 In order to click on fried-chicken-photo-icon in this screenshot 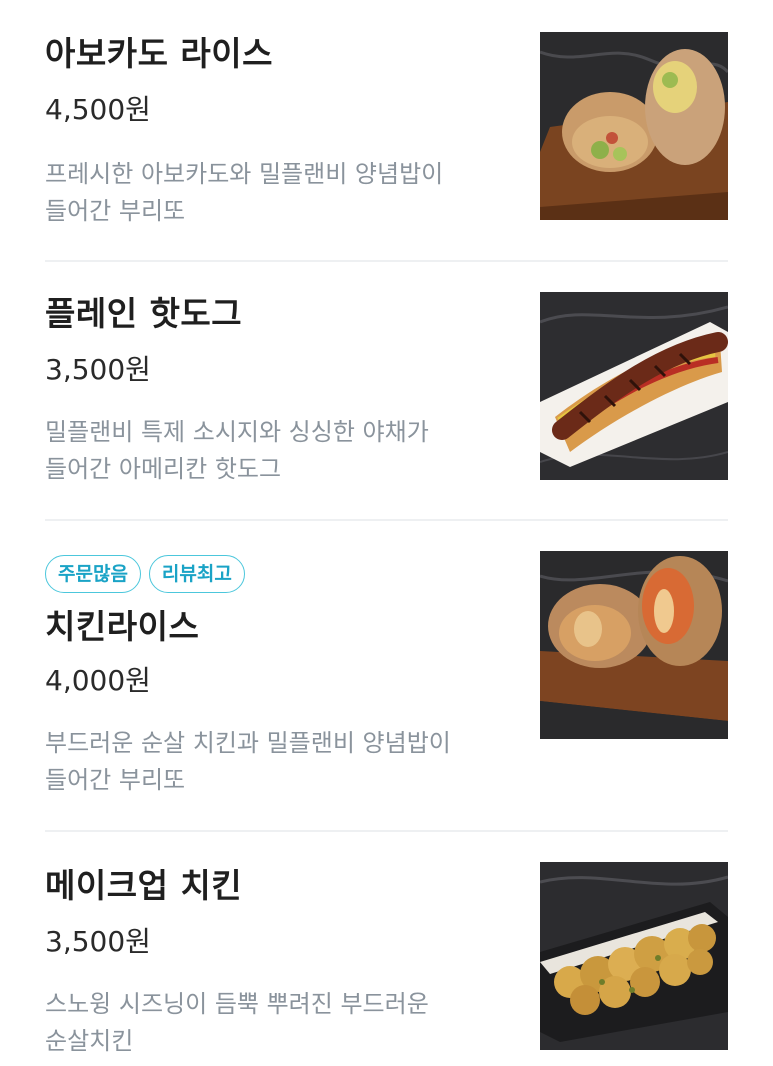, I will do `click(634, 956)`.